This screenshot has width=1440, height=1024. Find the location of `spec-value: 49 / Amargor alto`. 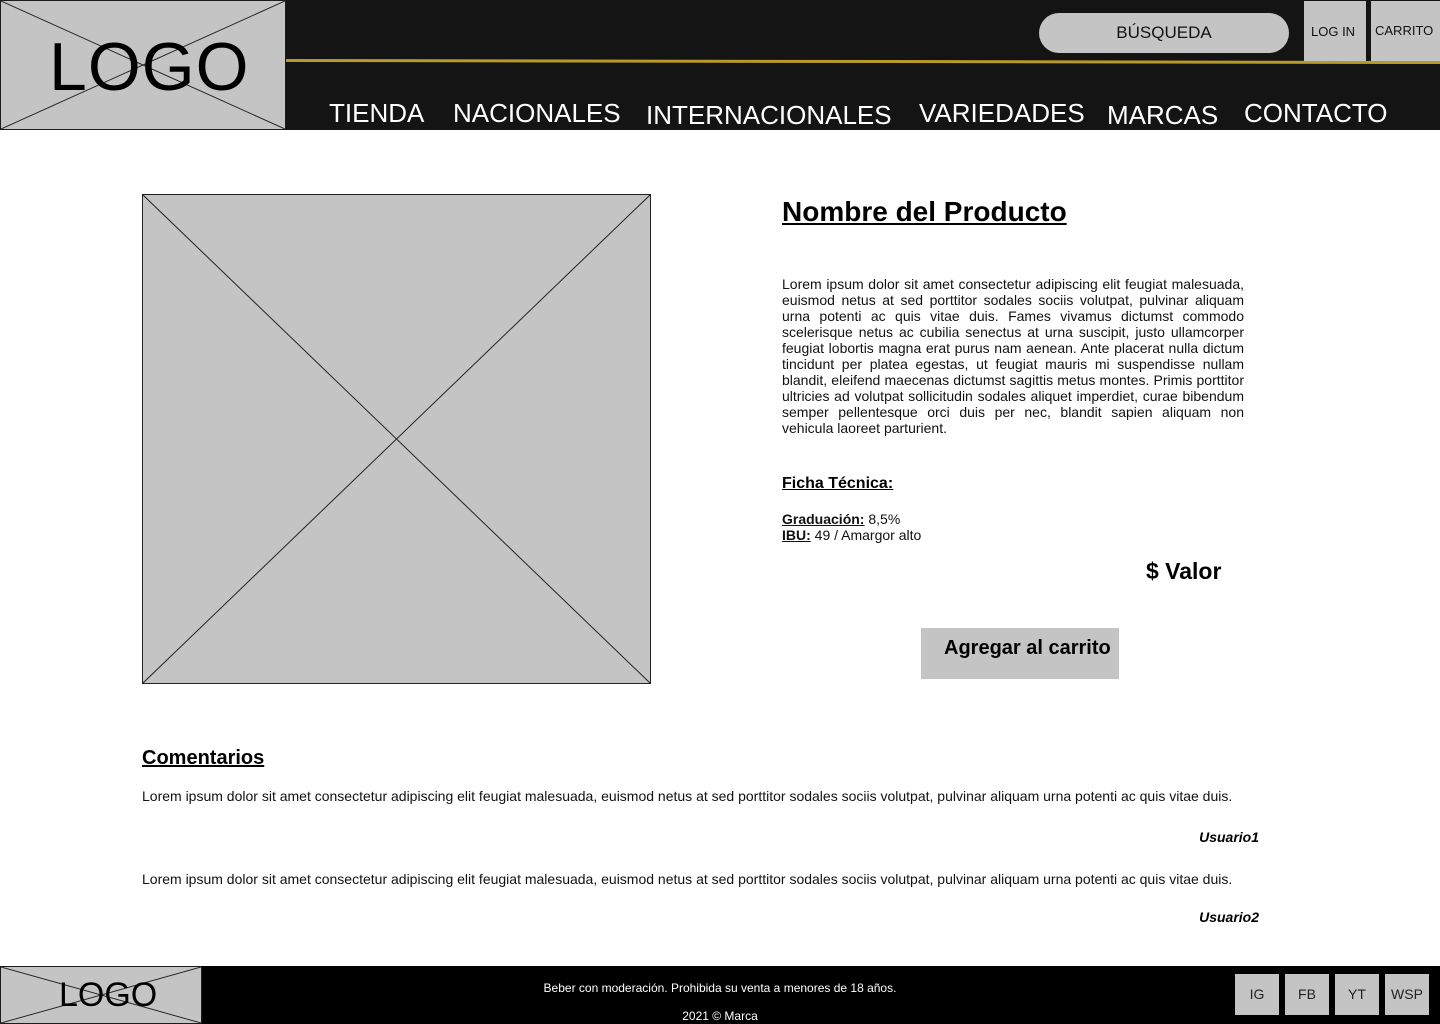

spec-value: 49 / Amargor alto is located at coordinates (868, 535).